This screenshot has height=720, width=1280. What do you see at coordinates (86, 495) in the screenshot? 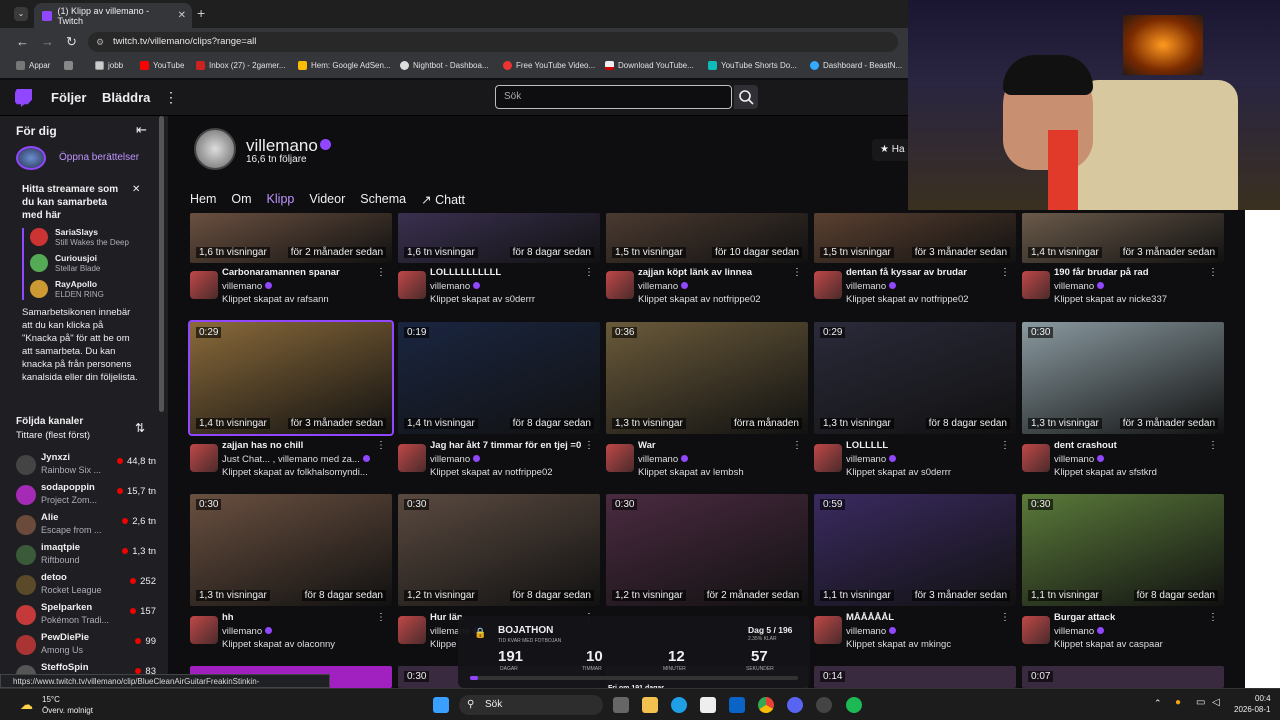
I see `followed-channel: sodapoppin Project Zom... 15,7 tn` at bounding box center [86, 495].